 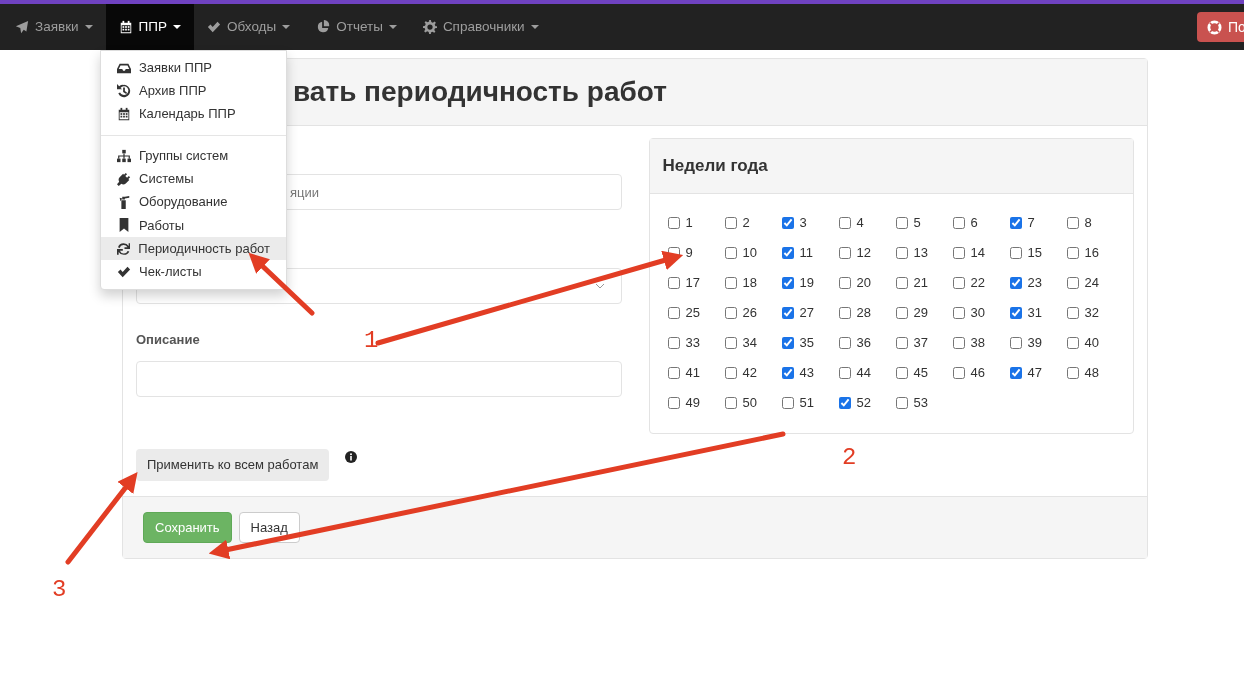 What do you see at coordinates (479, 92) in the screenshot?
I see `page-title: вать периодичность работ` at bounding box center [479, 92].